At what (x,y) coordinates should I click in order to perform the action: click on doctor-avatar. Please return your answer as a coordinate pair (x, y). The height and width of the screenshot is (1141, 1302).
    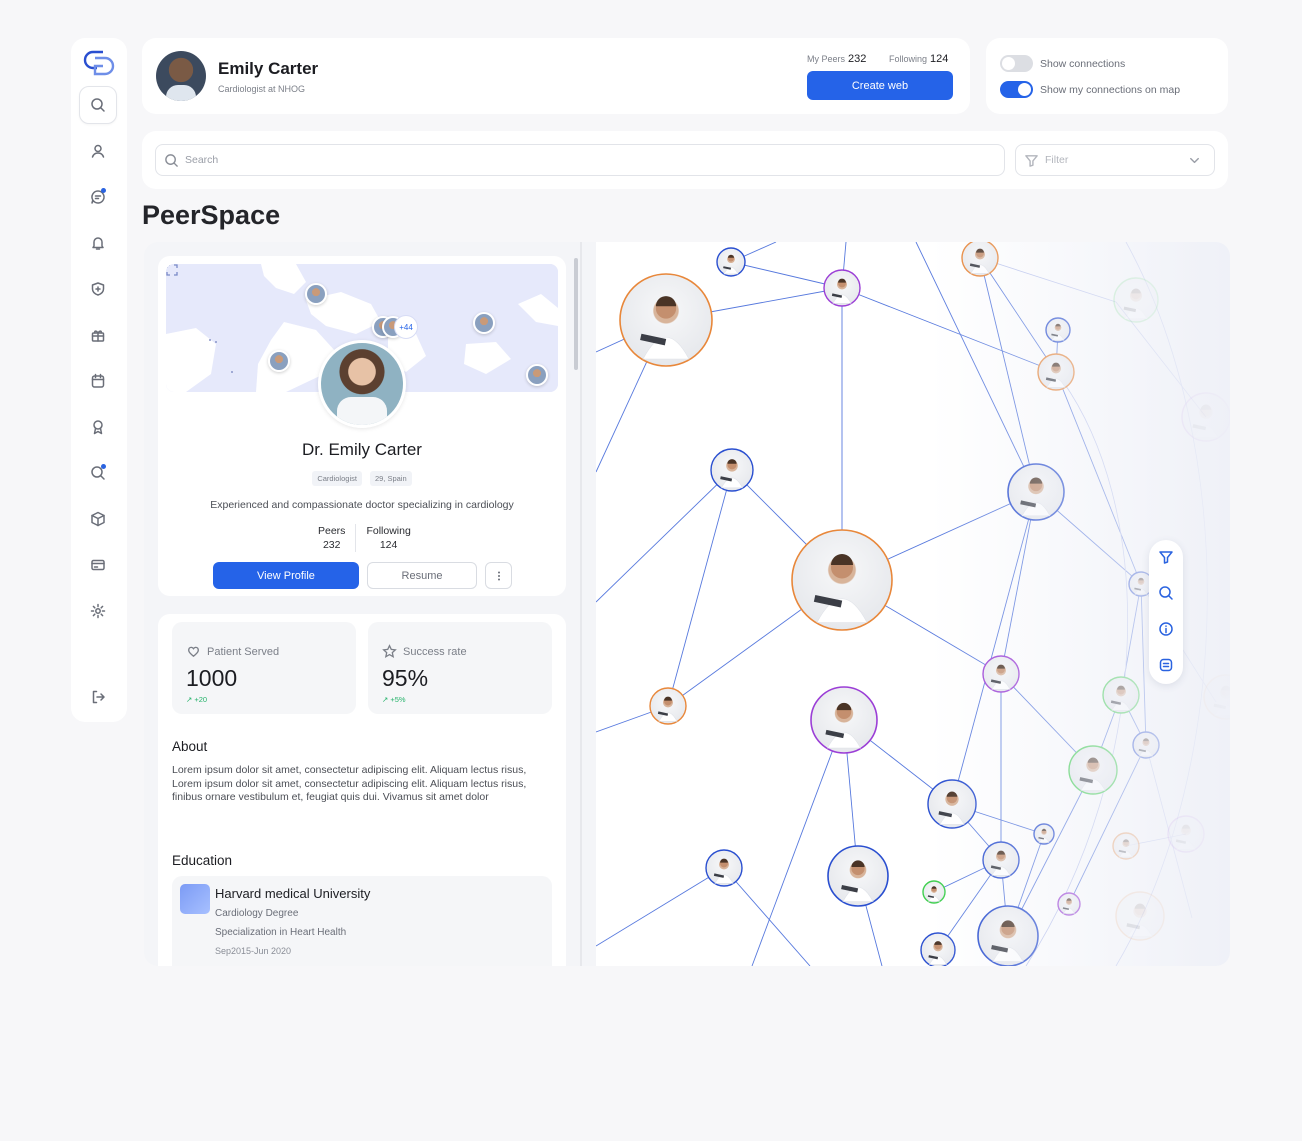
    Looking at the image, I should click on (362, 384).